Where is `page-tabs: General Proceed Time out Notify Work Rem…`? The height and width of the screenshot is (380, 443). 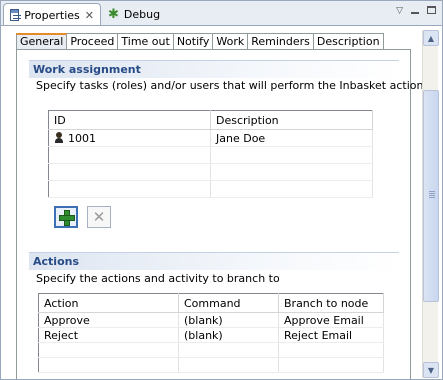 page-tabs: General Proceed Time out Notify Work Rem… is located at coordinates (200, 41).